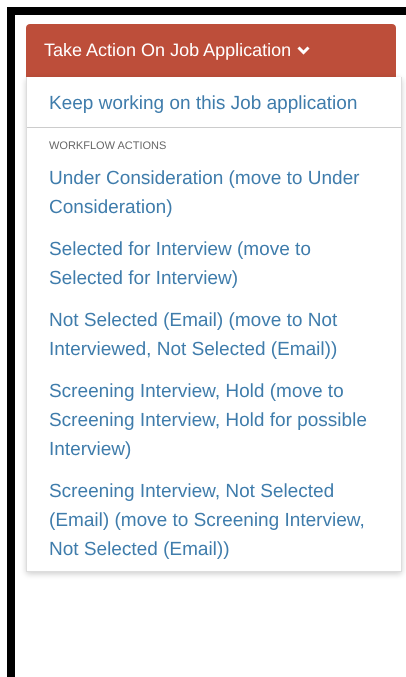  Describe the element at coordinates (303, 50) in the screenshot. I see `chevron-icon` at that location.